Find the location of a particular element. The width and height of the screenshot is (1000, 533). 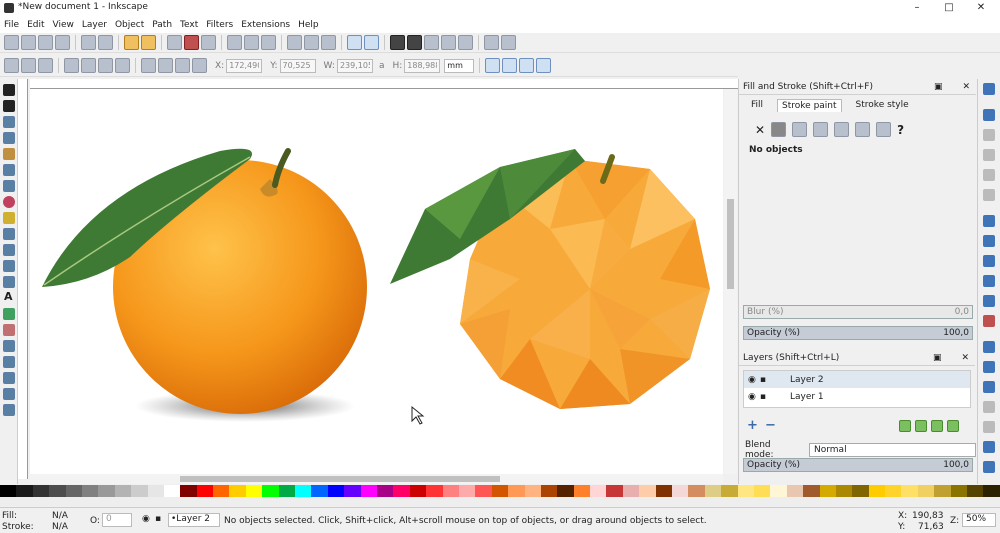

redo-icon is located at coordinates (148, 42).